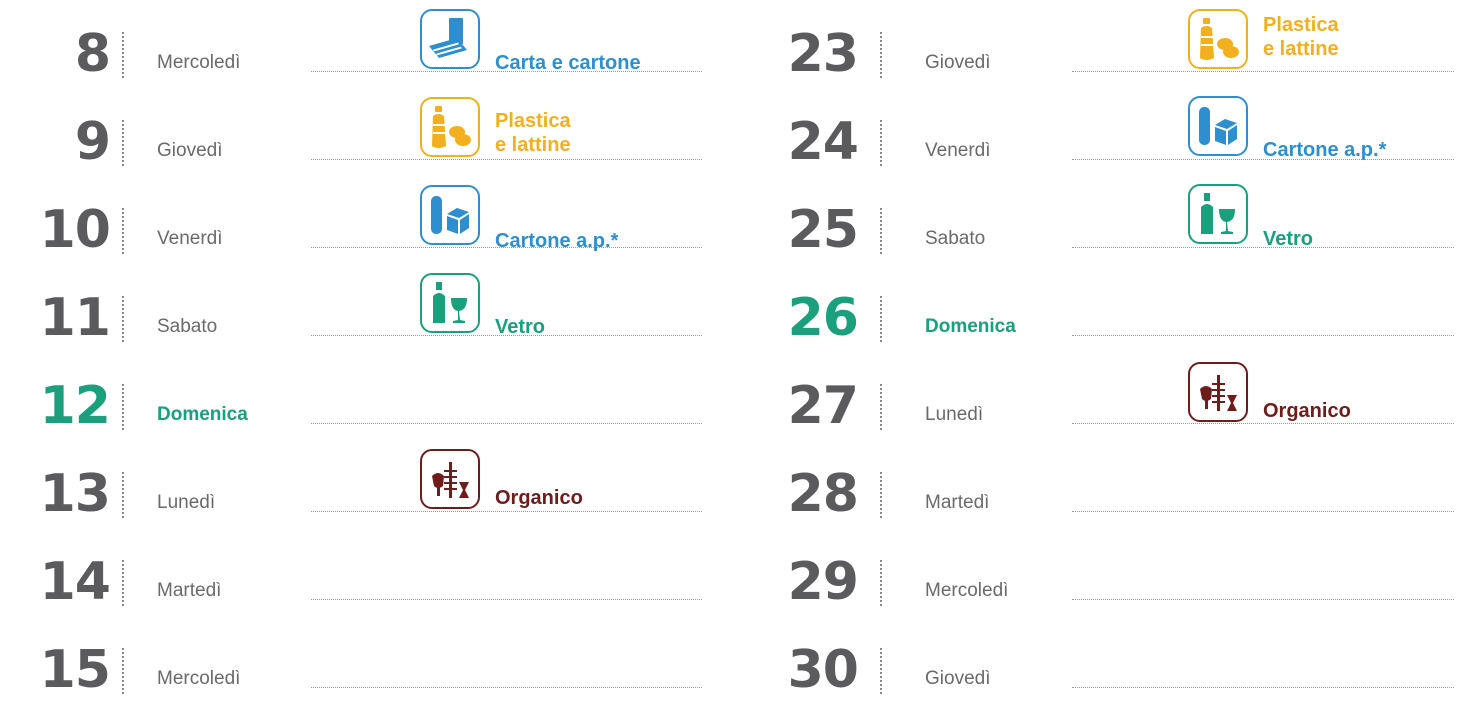 This screenshot has width=1462, height=704. Describe the element at coordinates (823, 406) in the screenshot. I see `day-number: 27` at that location.